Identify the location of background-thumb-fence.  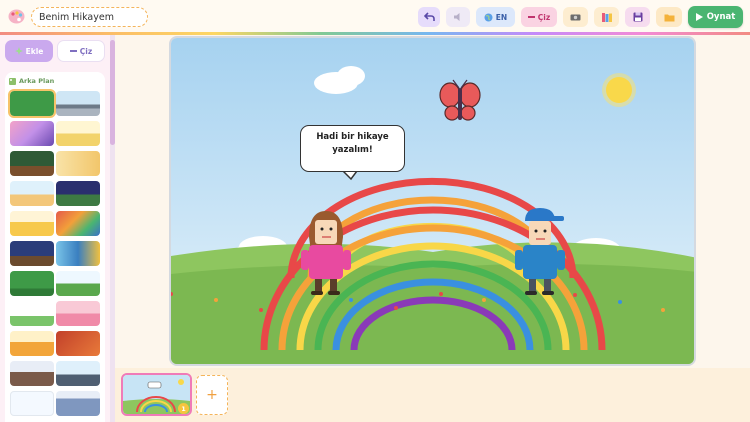
(32, 373).